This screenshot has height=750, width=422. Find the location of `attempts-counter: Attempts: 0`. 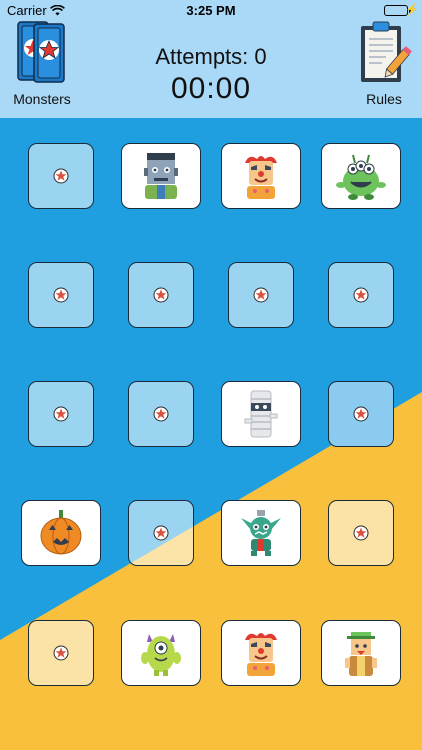

attempts-counter: Attempts: 0 is located at coordinates (211, 56).